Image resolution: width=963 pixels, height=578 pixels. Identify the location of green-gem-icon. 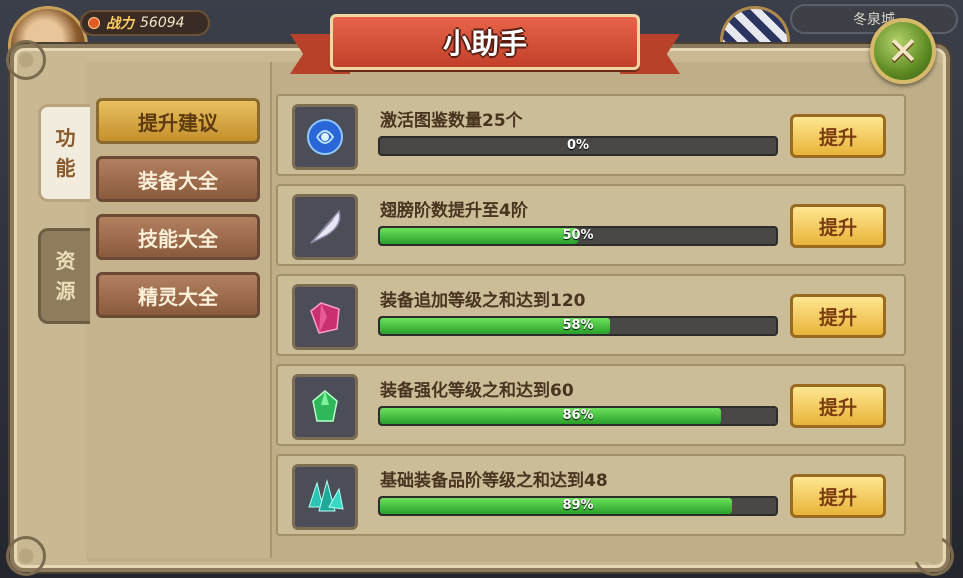
(325, 406).